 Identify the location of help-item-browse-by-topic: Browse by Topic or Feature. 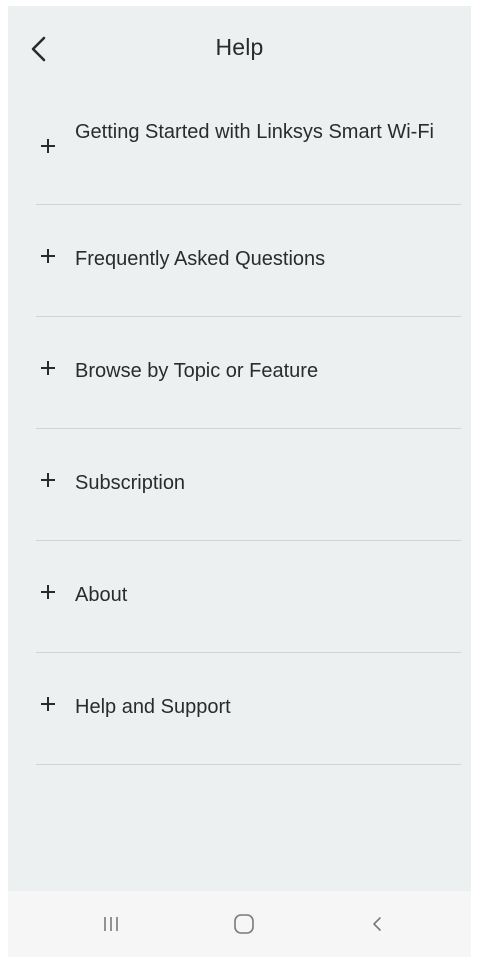
(248, 373).